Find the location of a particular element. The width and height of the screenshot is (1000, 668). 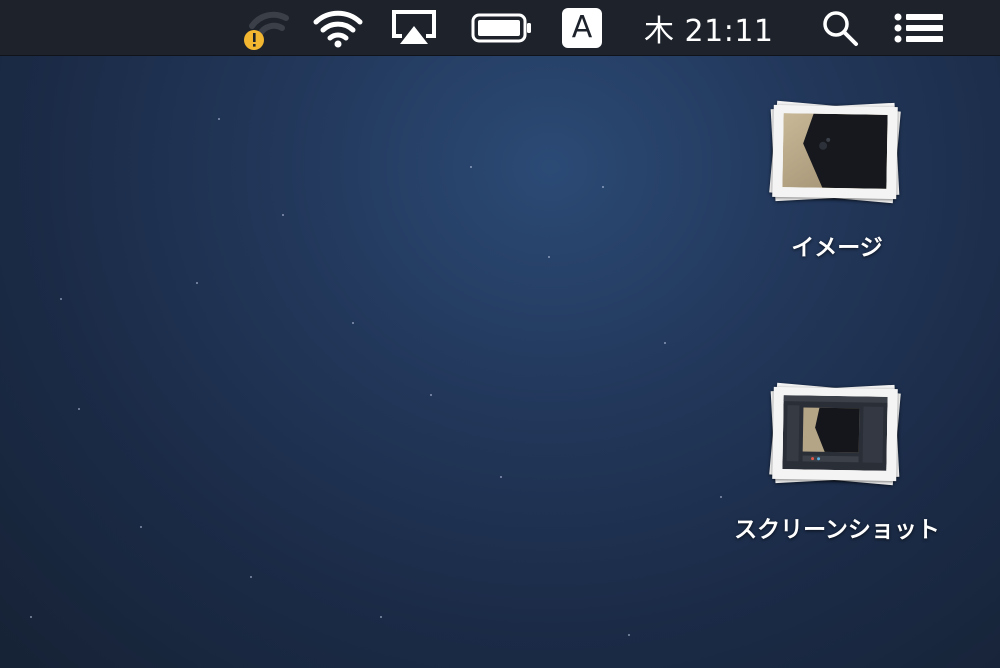

battery-icon is located at coordinates (502, 27).